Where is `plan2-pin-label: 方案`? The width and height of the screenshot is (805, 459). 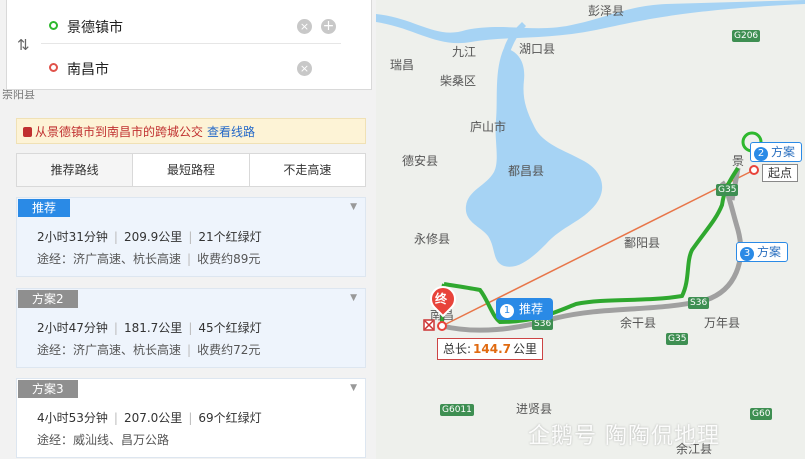
plan2-pin-label: 方案 is located at coordinates (783, 152).